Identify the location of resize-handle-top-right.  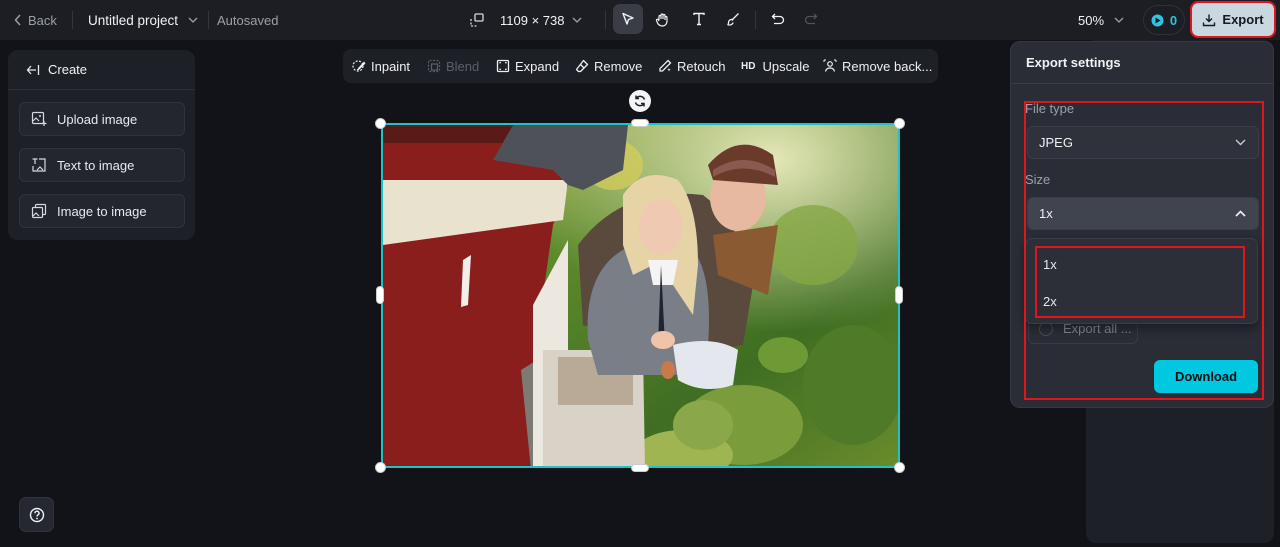
(899, 123).